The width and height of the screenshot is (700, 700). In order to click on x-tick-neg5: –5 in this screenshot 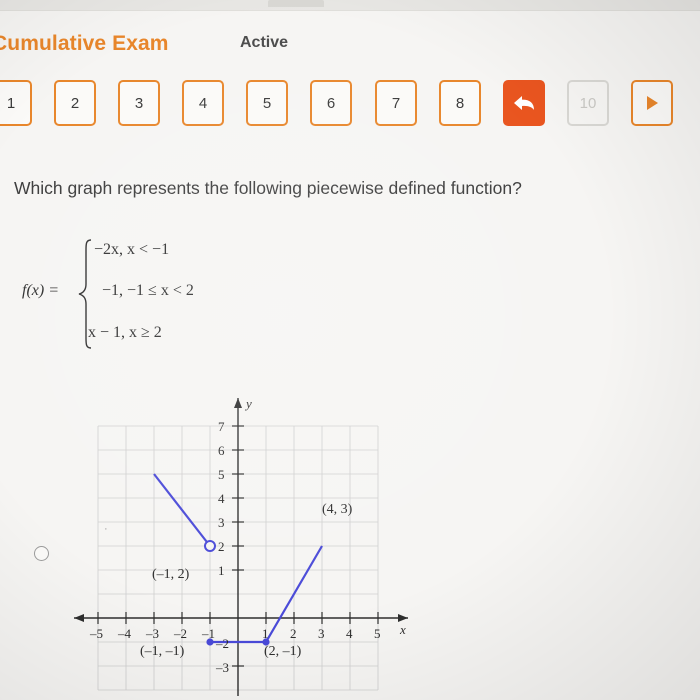, I will do `click(96, 633)`.